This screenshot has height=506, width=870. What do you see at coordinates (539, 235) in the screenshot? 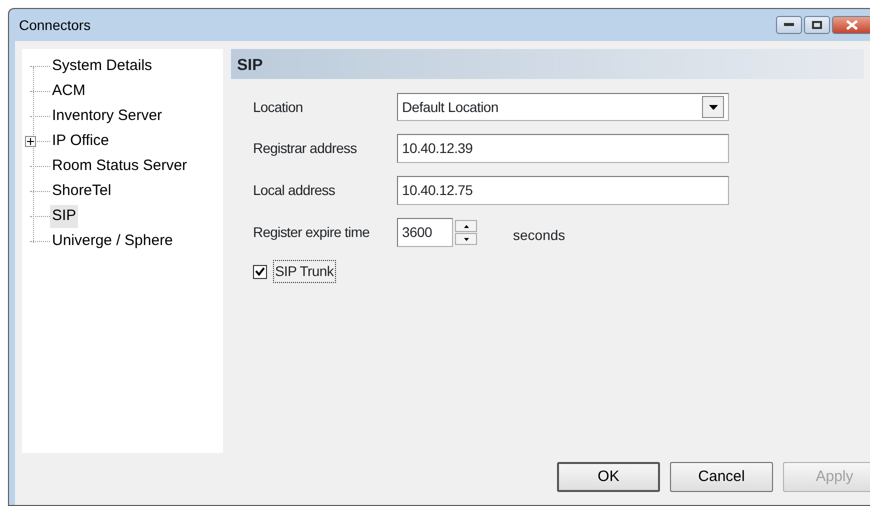
I see `unit-label: seconds` at bounding box center [539, 235].